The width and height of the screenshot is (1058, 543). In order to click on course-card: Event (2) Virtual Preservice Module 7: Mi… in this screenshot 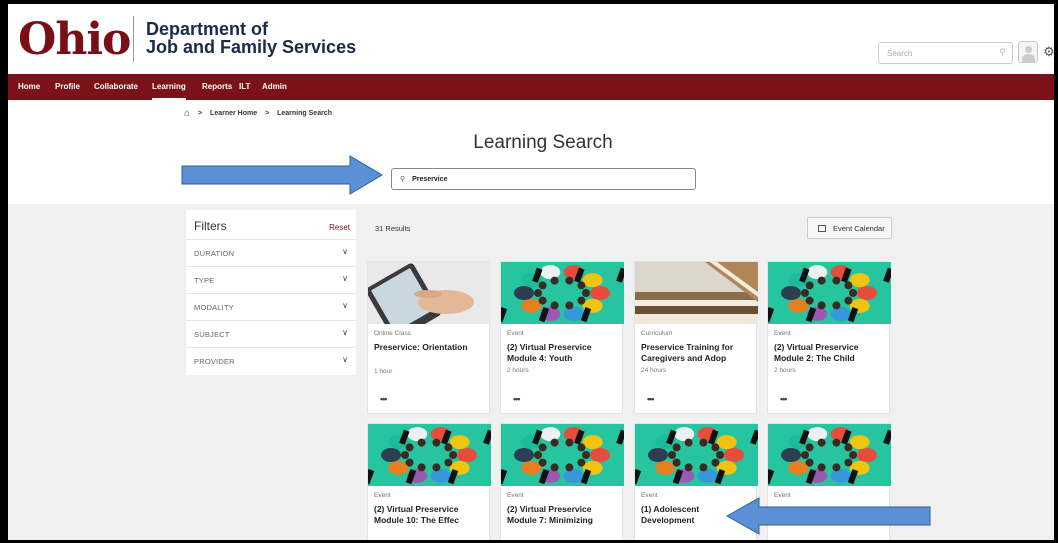, I will do `click(562, 481)`.